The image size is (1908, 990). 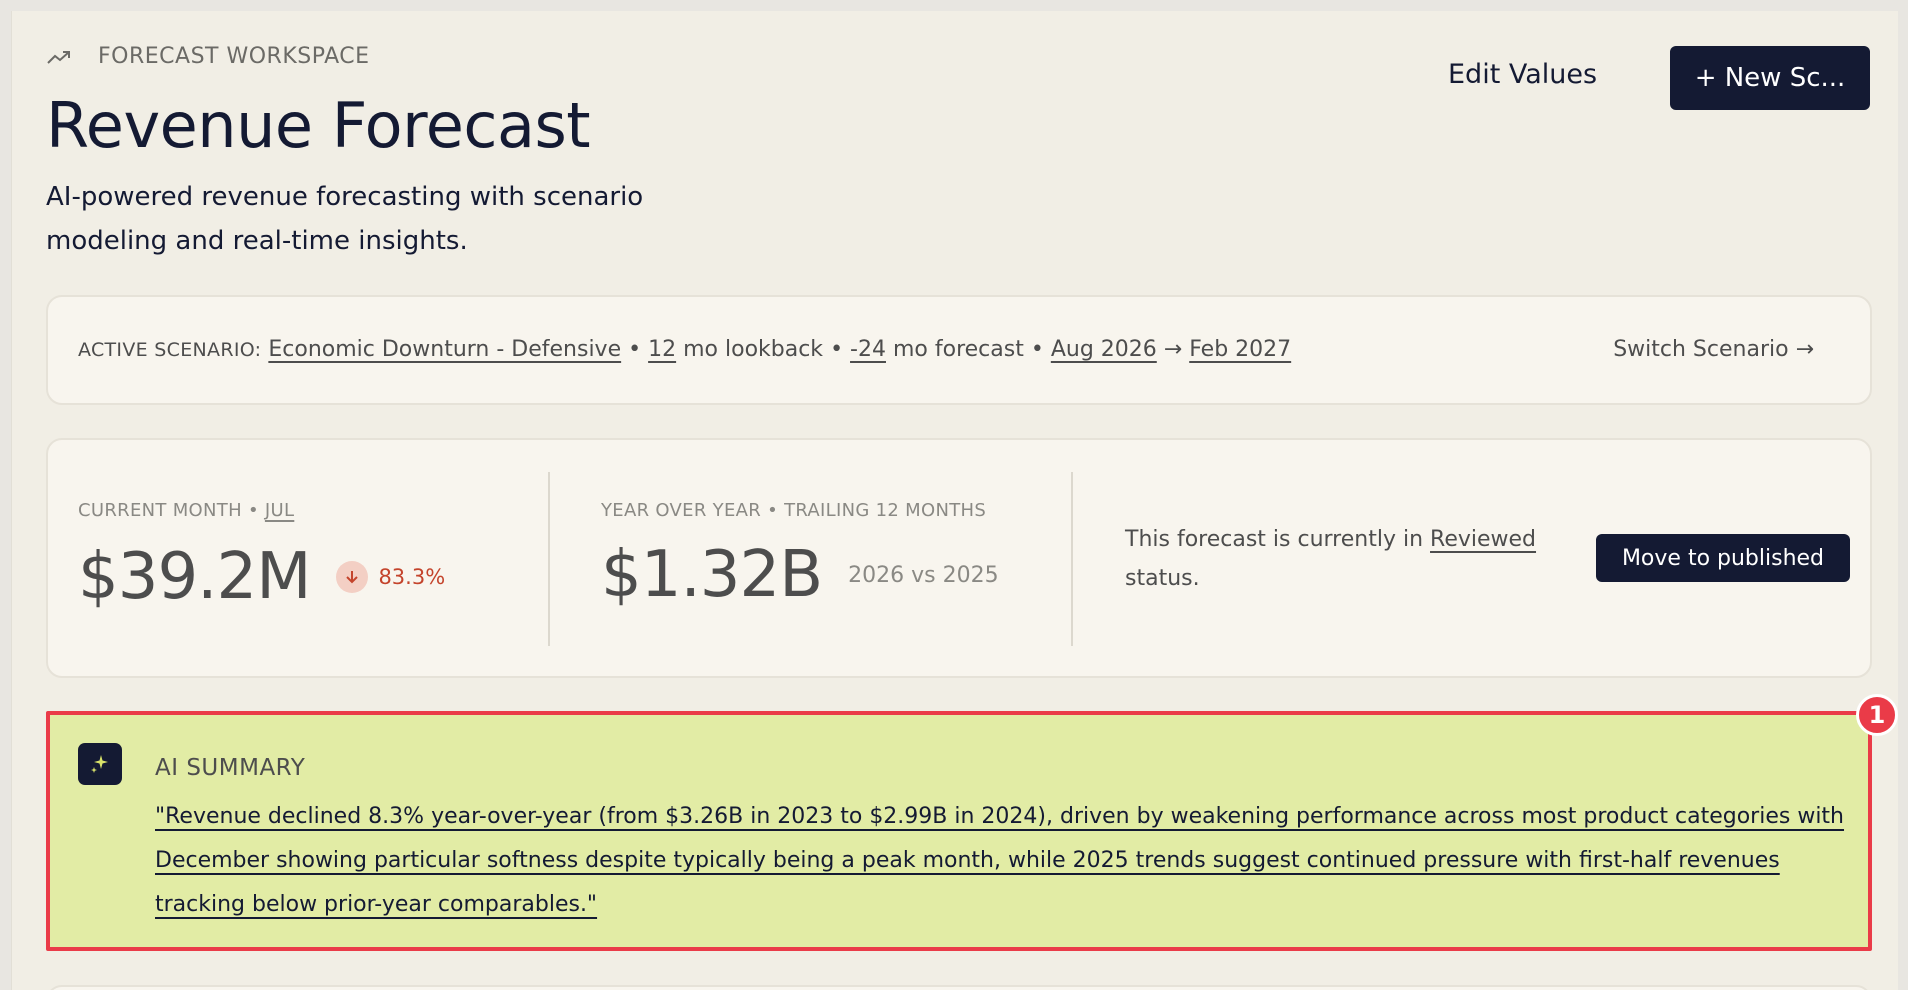 What do you see at coordinates (753, 349) in the screenshot?
I see `lookback-suffix: mo lookback` at bounding box center [753, 349].